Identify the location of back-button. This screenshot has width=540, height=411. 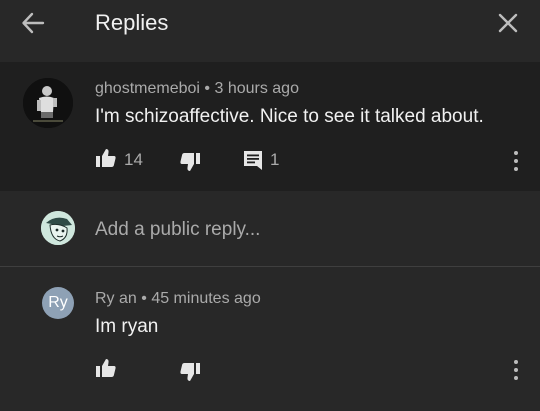
(33, 23).